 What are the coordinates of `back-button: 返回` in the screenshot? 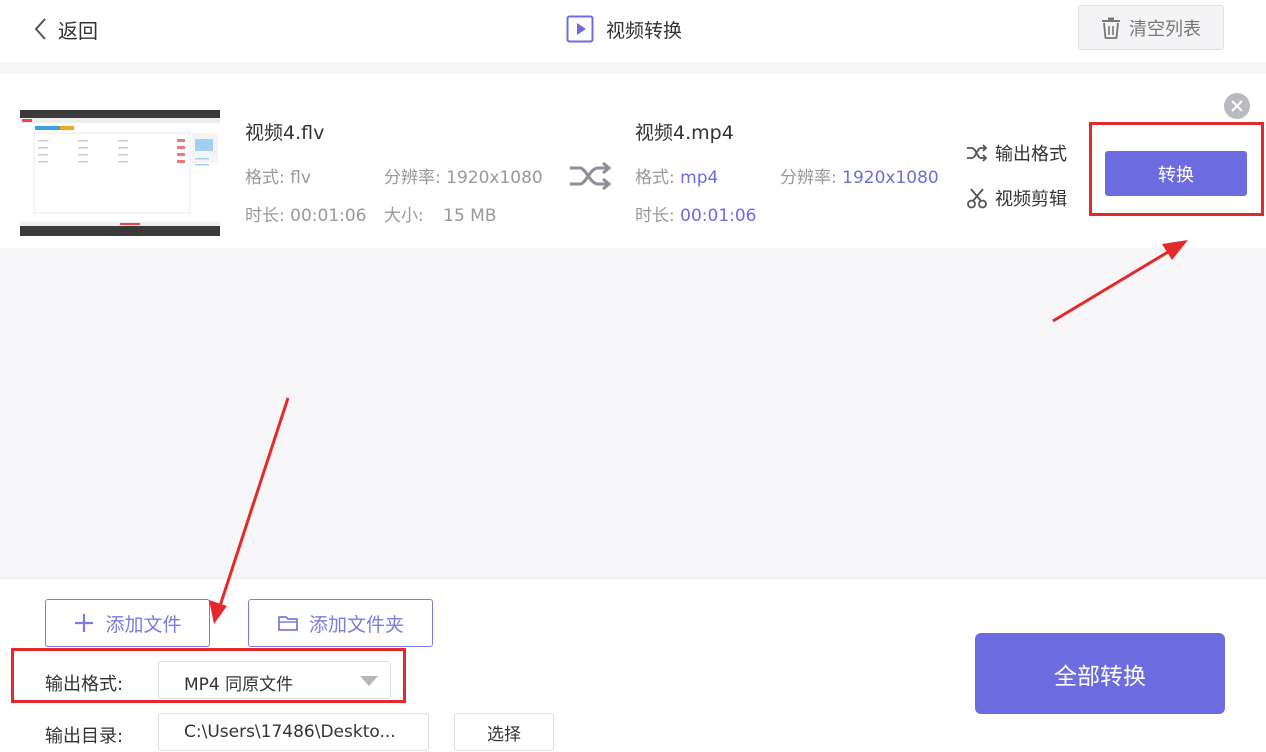 It's located at (65, 29).